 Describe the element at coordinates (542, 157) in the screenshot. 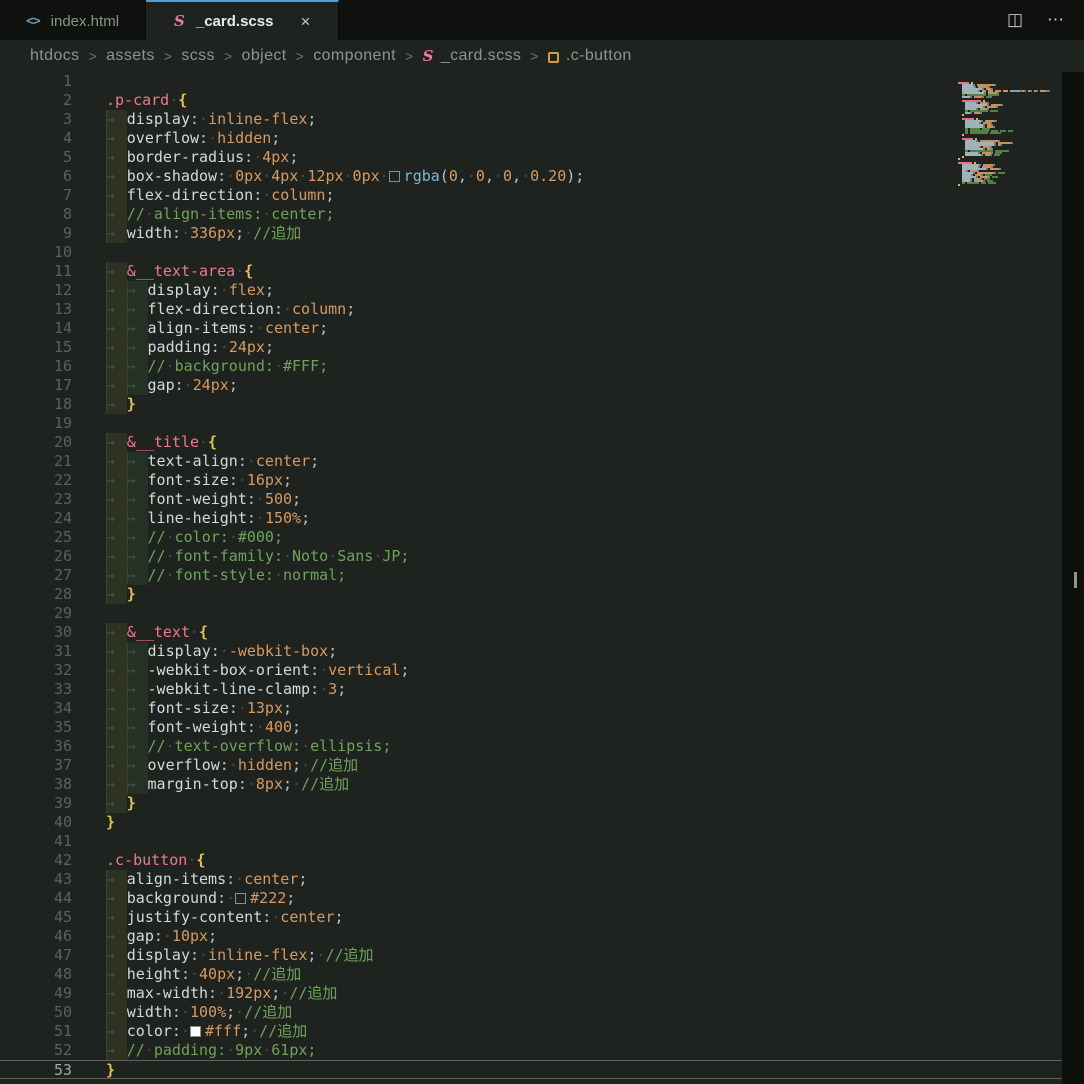

I see `code-line: 5 → border-radius:·4px;` at that location.